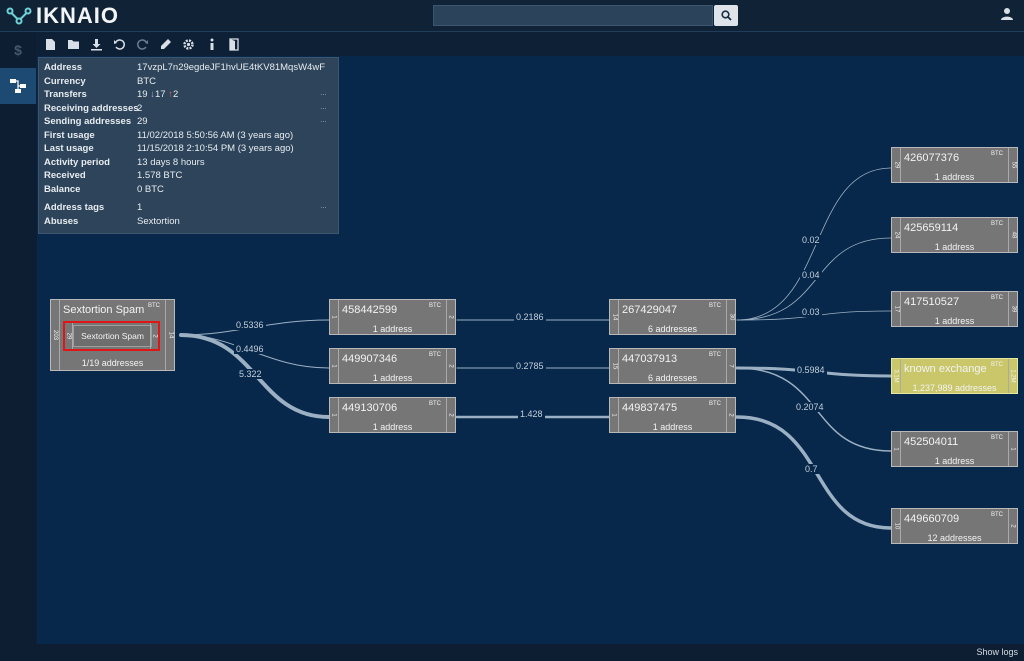  I want to click on redo-icon, so click(142, 44).